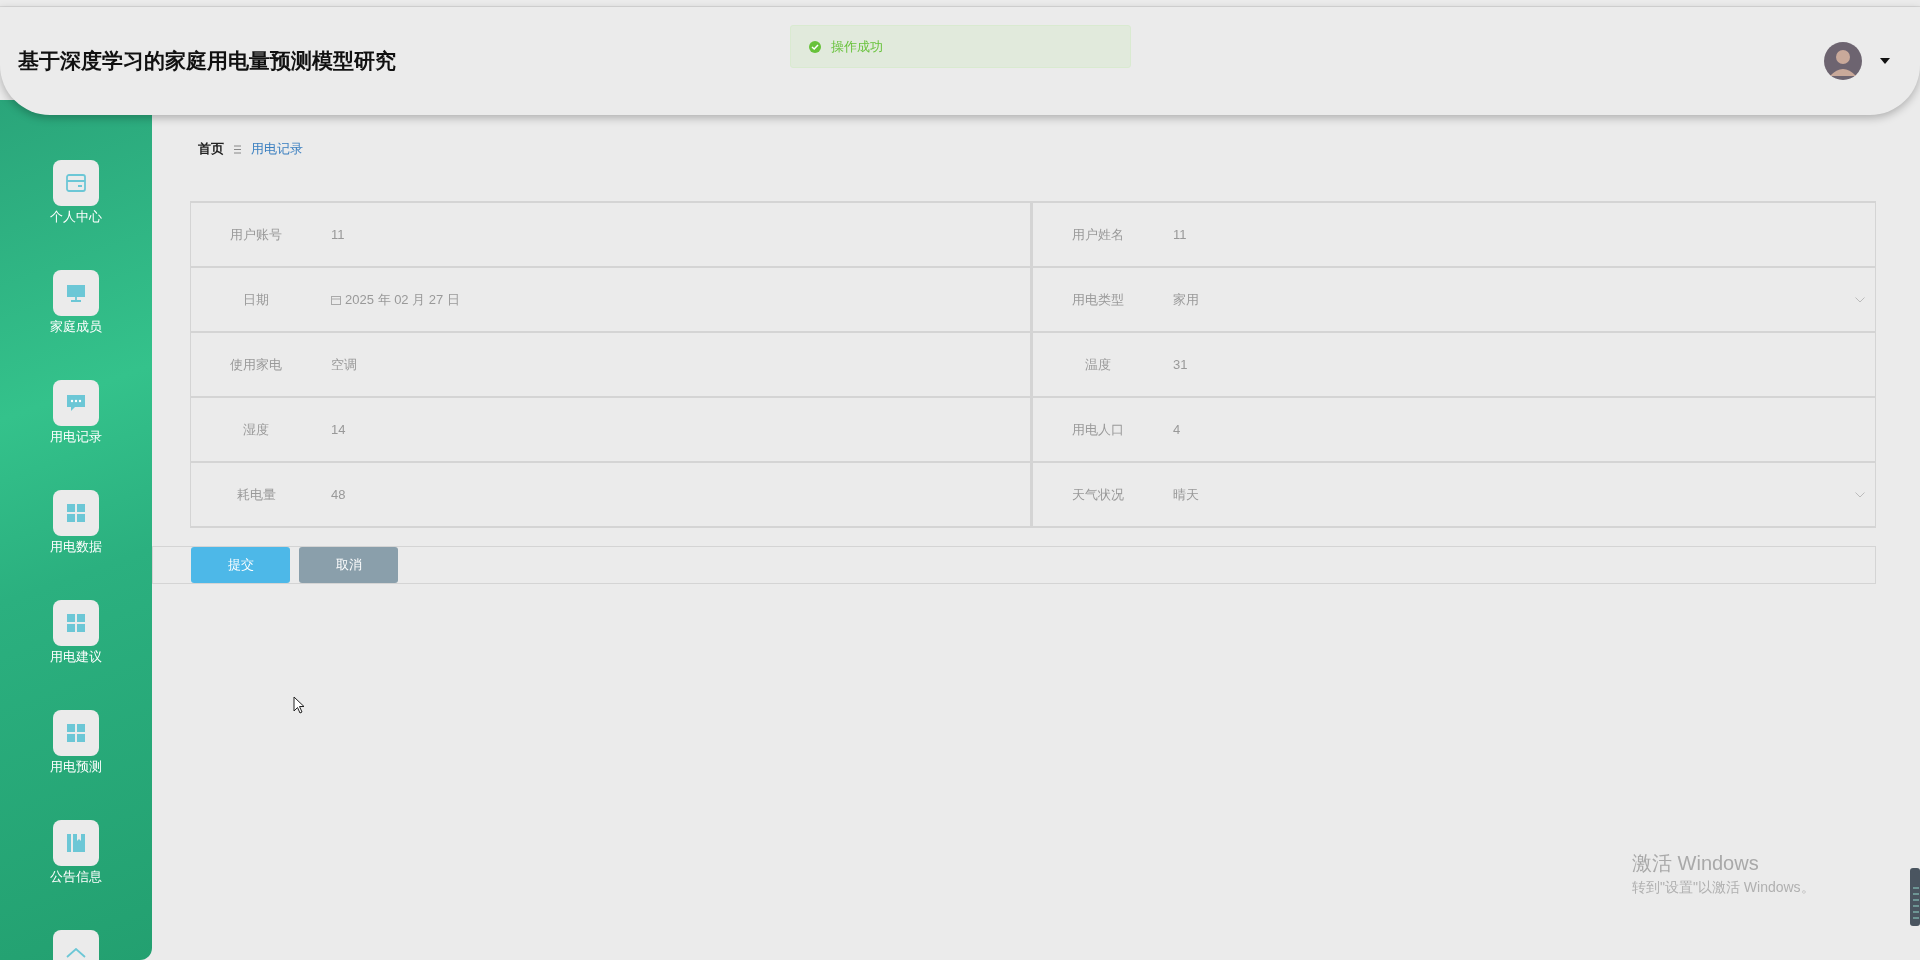 Image resolution: width=1920 pixels, height=960 pixels. What do you see at coordinates (1098, 299) in the screenshot?
I see `field-label: 用电类型` at bounding box center [1098, 299].